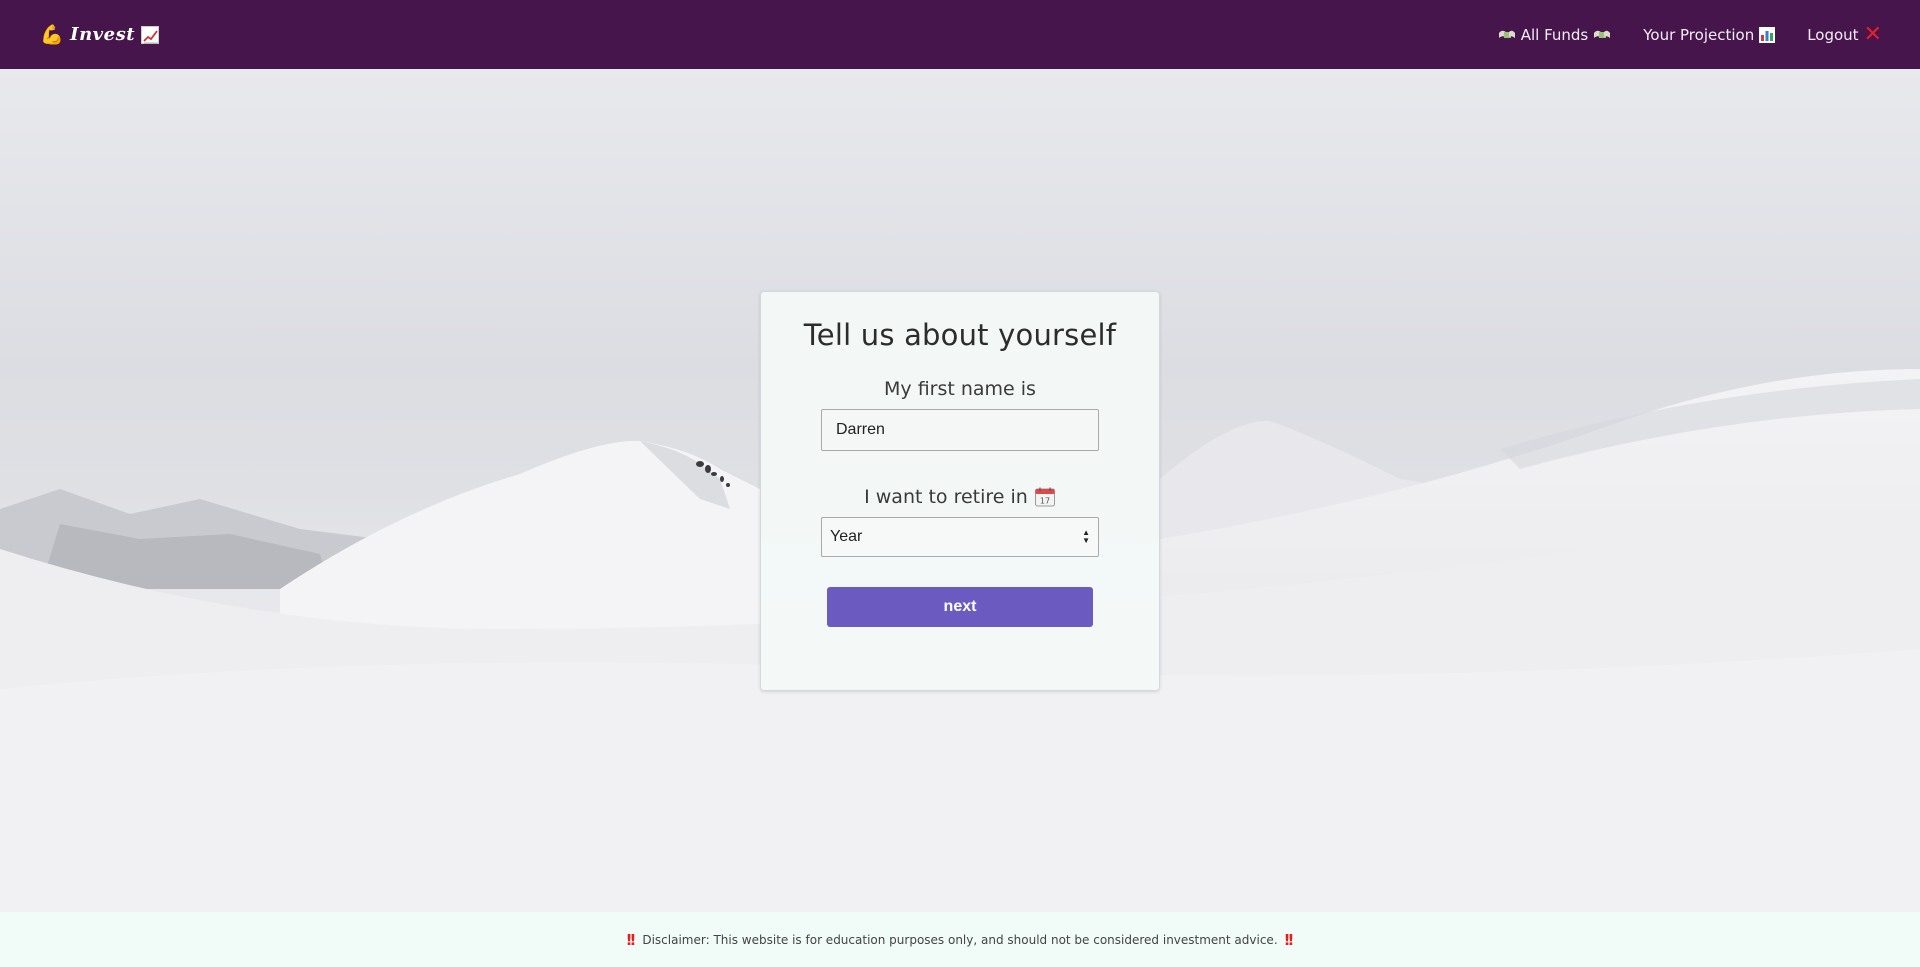 Image resolution: width=1920 pixels, height=967 pixels. I want to click on chart-increasing-icon, so click(150, 34).